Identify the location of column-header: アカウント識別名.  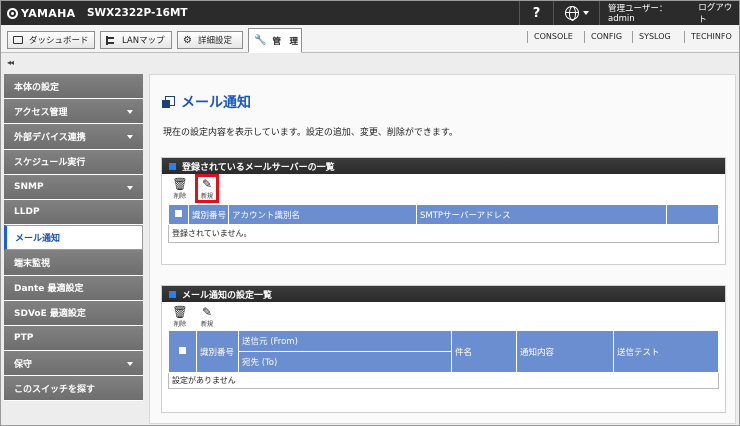
(322, 214).